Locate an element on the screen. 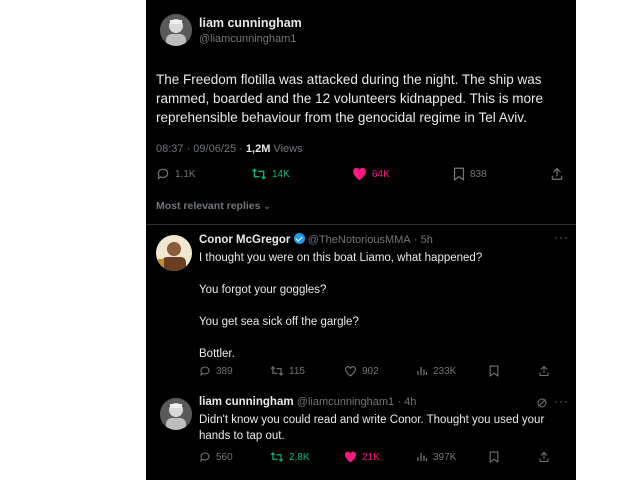  repost-action: 14K is located at coordinates (270, 174).